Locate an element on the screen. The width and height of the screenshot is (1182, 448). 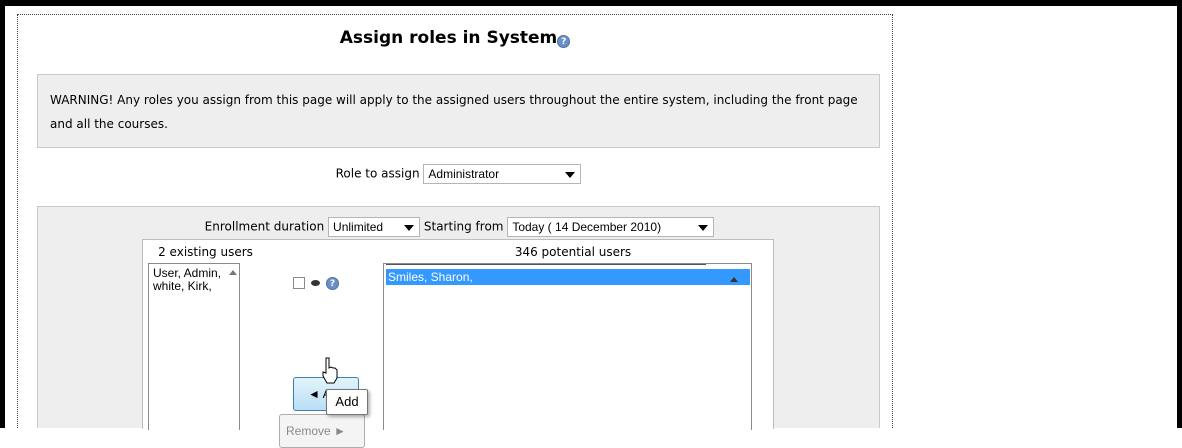
role-row: Role to assign Administrator is located at coordinates (458, 174).